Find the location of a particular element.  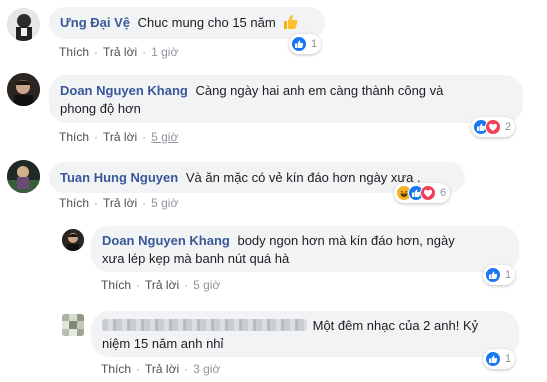

reply-timestamp: 5 giờ is located at coordinates (206, 285).